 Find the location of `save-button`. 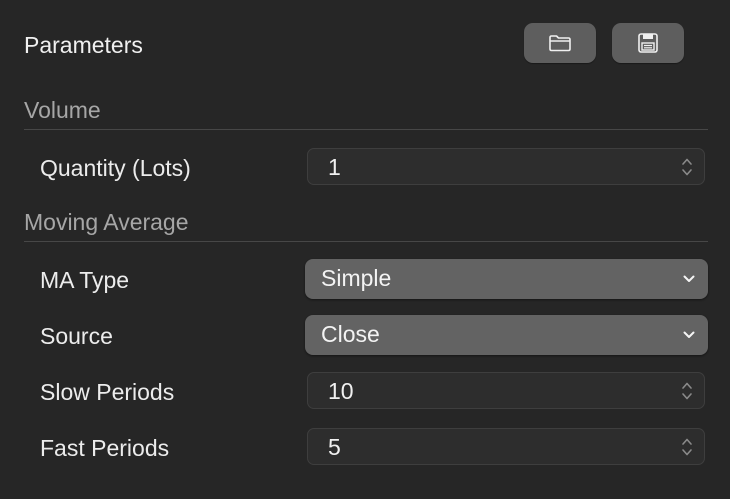

save-button is located at coordinates (648, 43).